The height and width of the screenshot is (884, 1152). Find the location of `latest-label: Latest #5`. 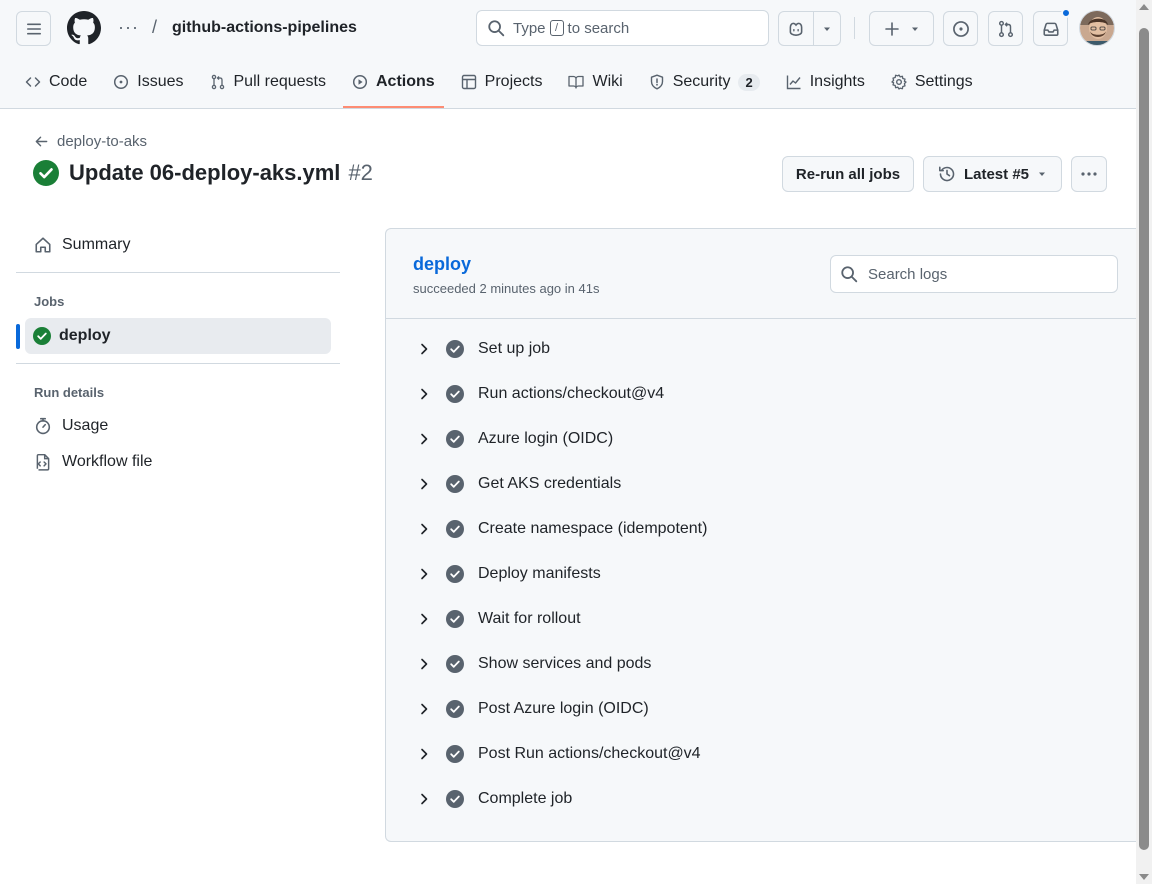

latest-label: Latest #5 is located at coordinates (996, 174).